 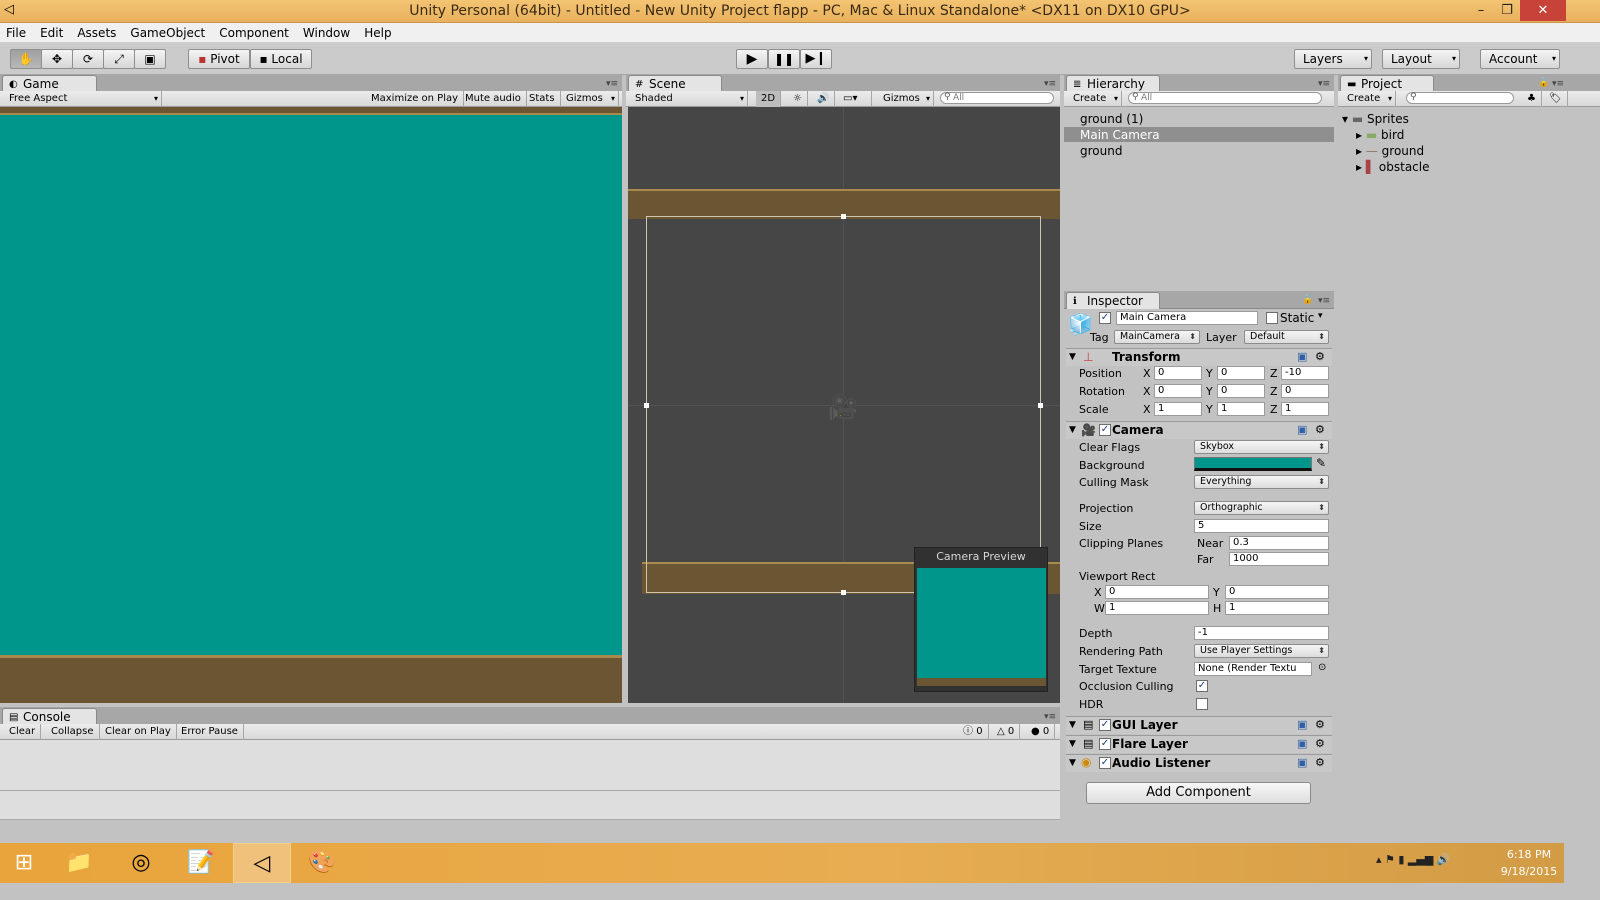 I want to click on project-folder: ▾ ▬ Sprites, so click(x=1375, y=119).